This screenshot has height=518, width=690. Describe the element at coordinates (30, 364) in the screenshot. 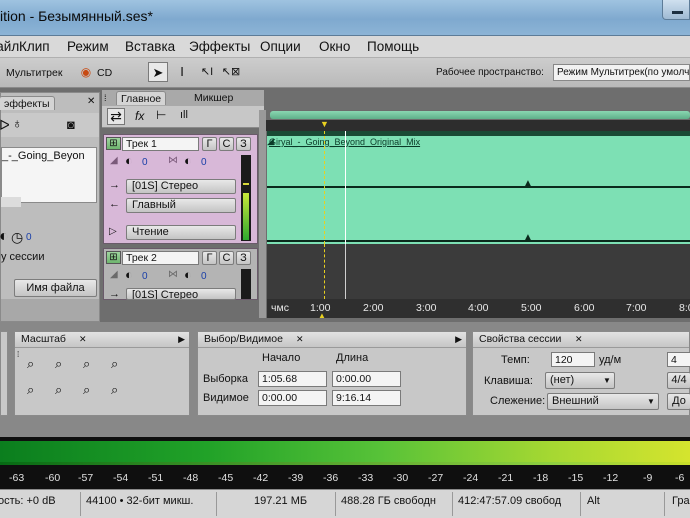

I see `zoom-in-horizontal-icon: ⌕` at that location.